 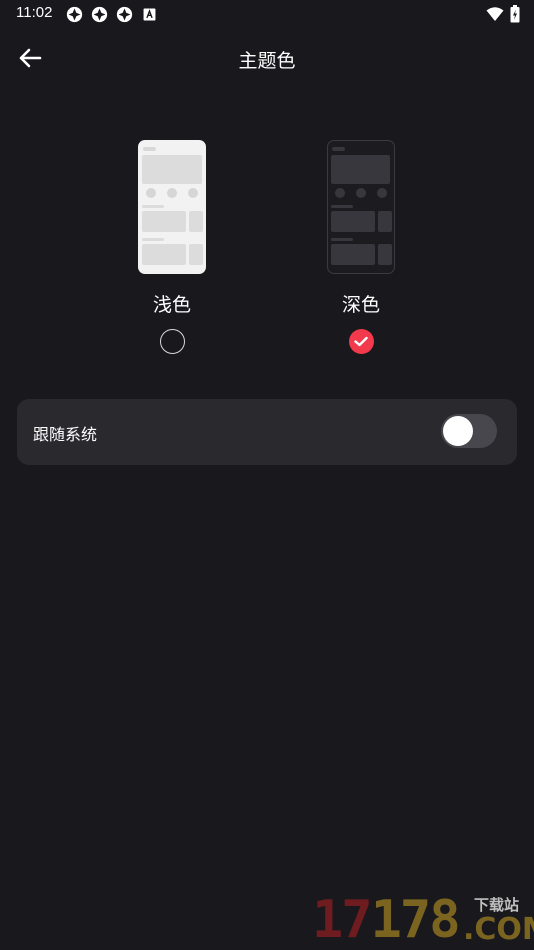 I want to click on site-watermark: 17178 .COM 下载站, so click(x=423, y=920).